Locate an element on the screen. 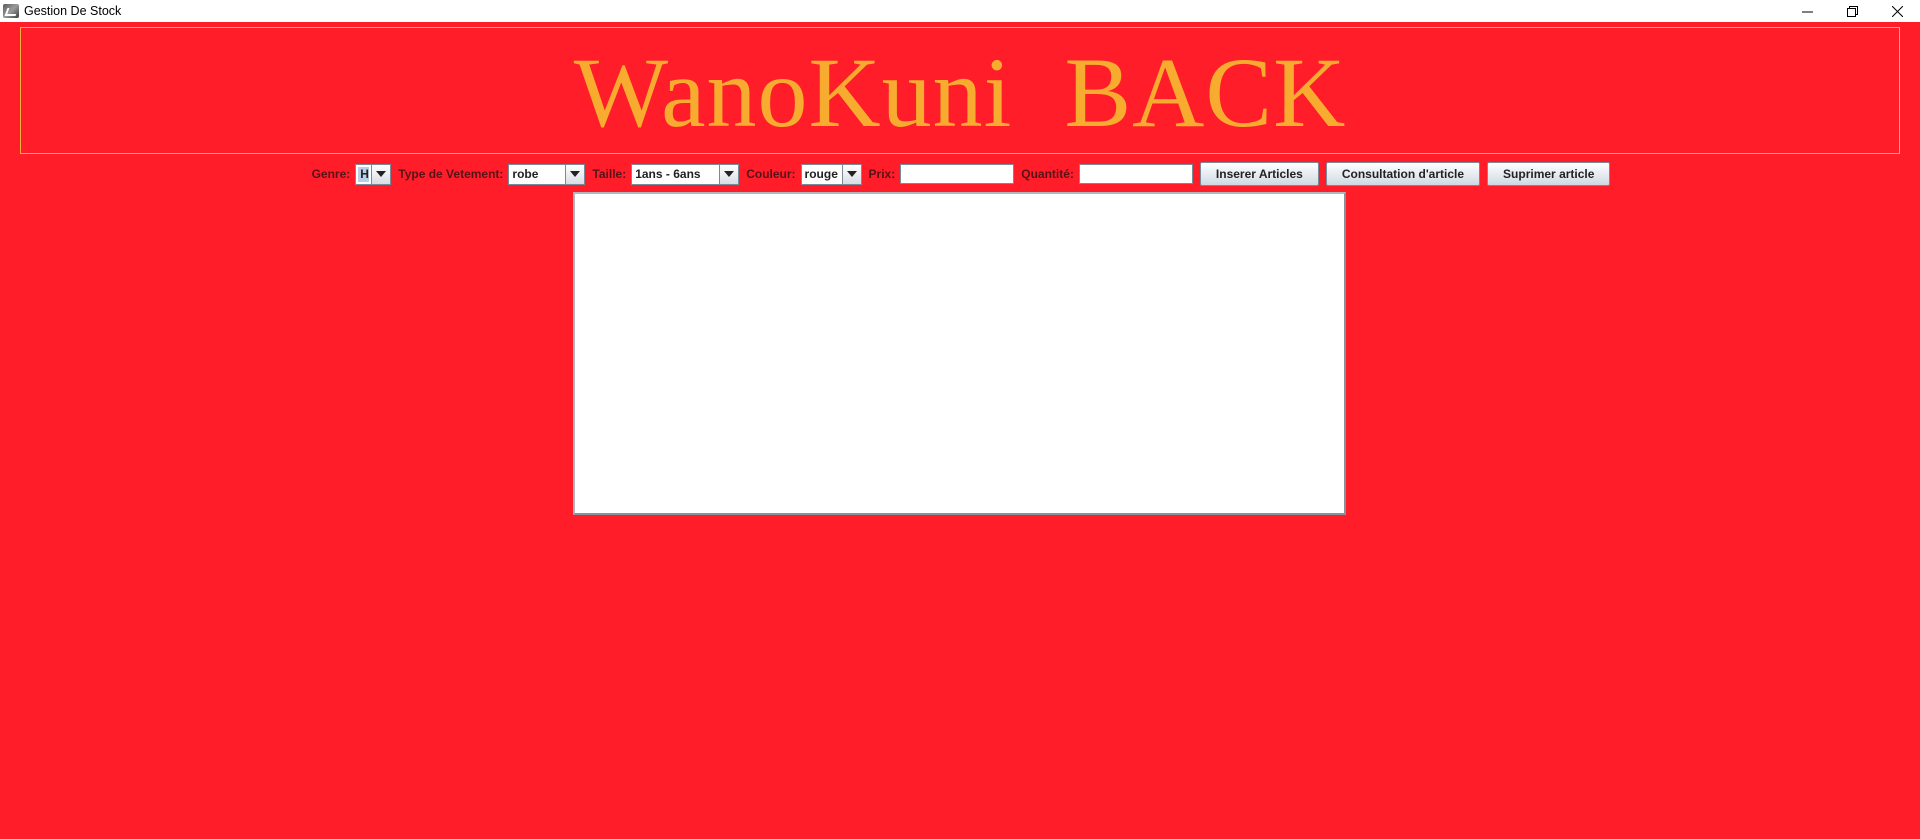  minimize-icon is located at coordinates (1807, 11).